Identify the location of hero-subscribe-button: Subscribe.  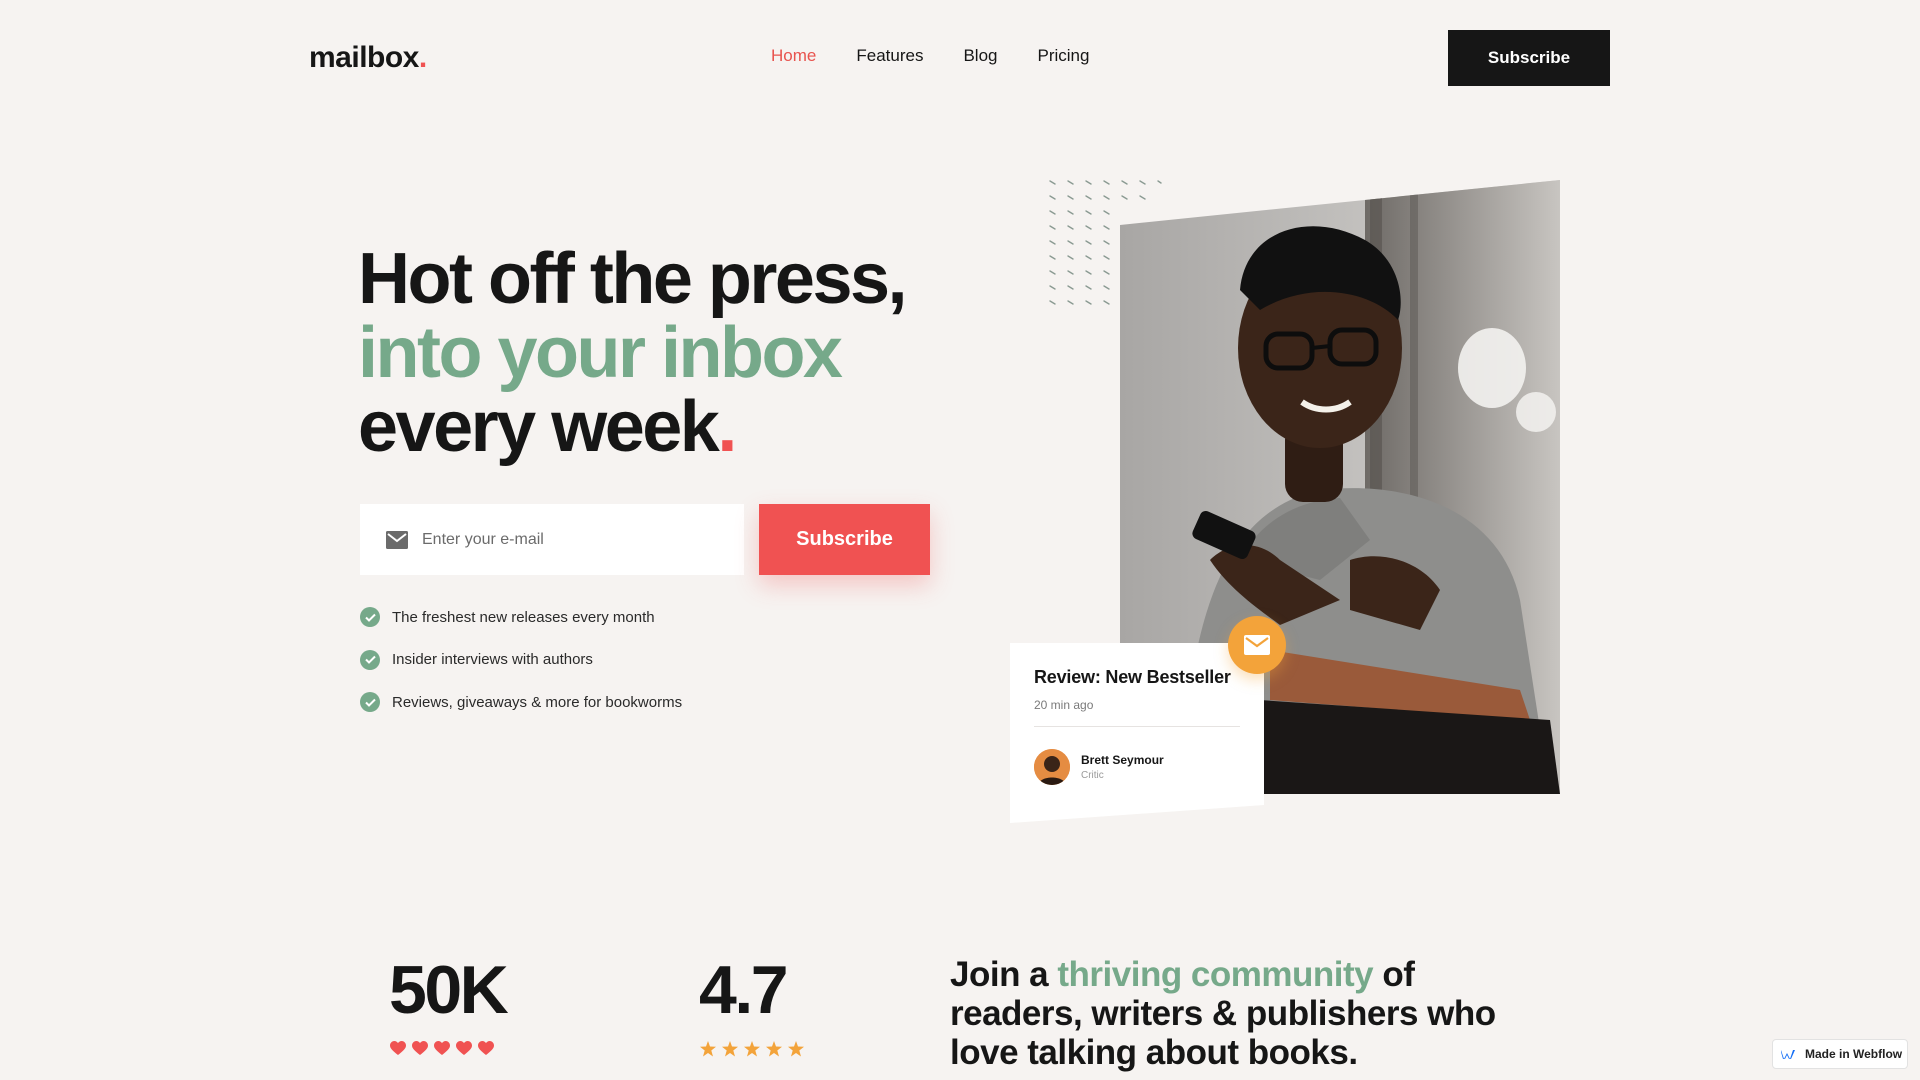
(844, 539).